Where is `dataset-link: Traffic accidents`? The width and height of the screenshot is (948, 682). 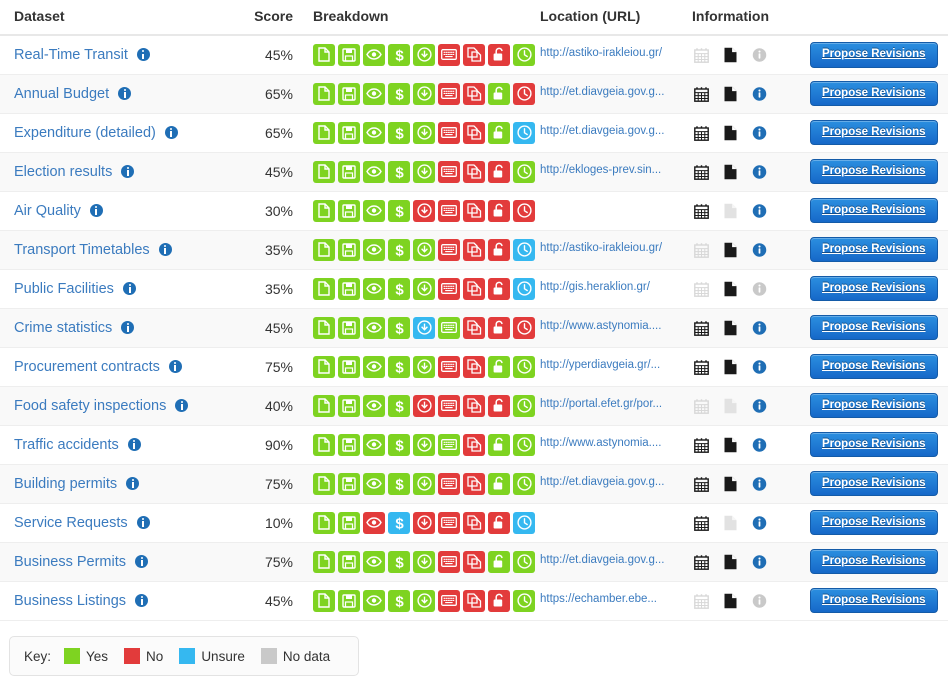
dataset-link: Traffic accidents is located at coordinates (66, 445).